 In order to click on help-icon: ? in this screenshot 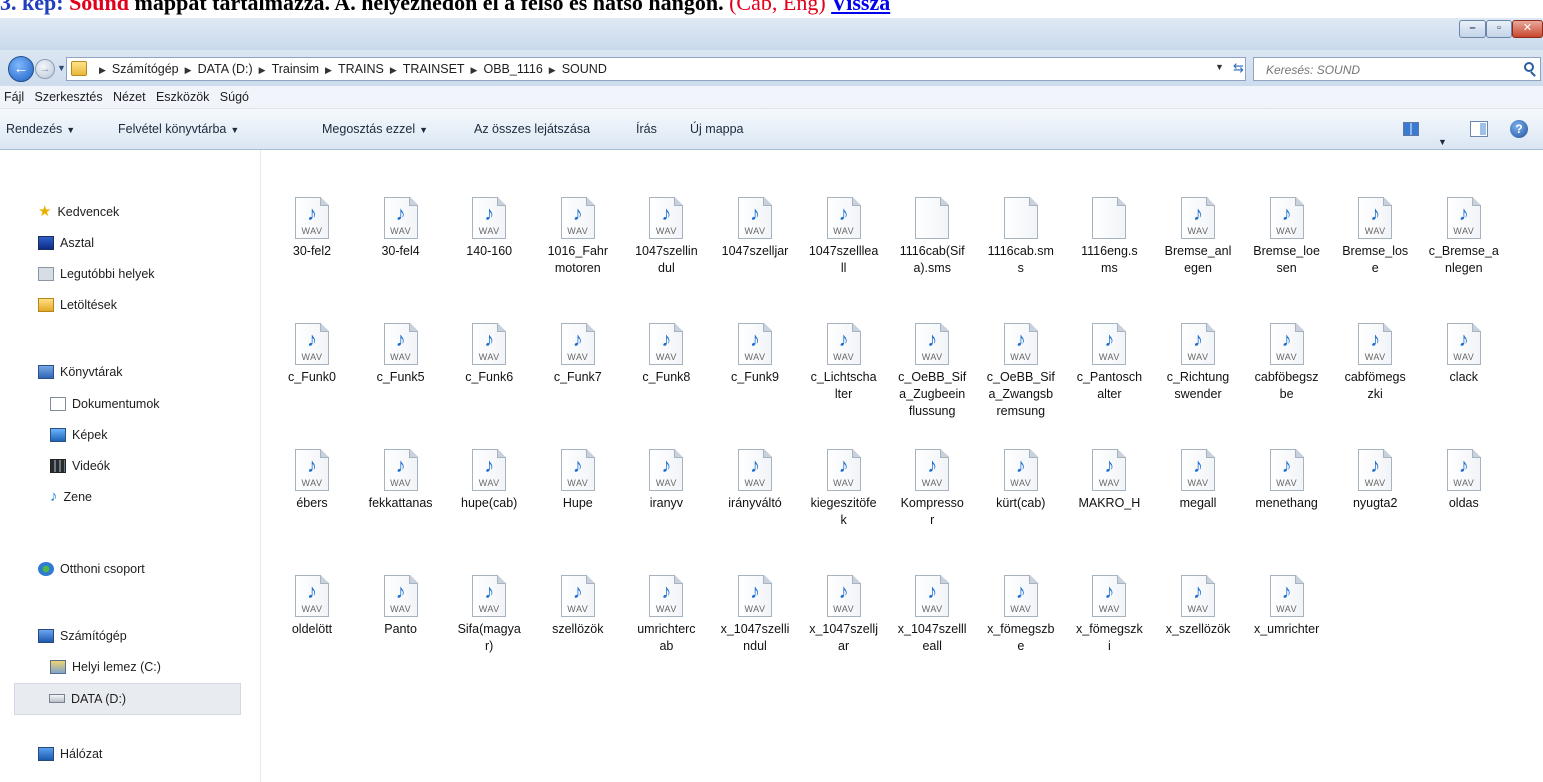, I will do `click(1519, 129)`.